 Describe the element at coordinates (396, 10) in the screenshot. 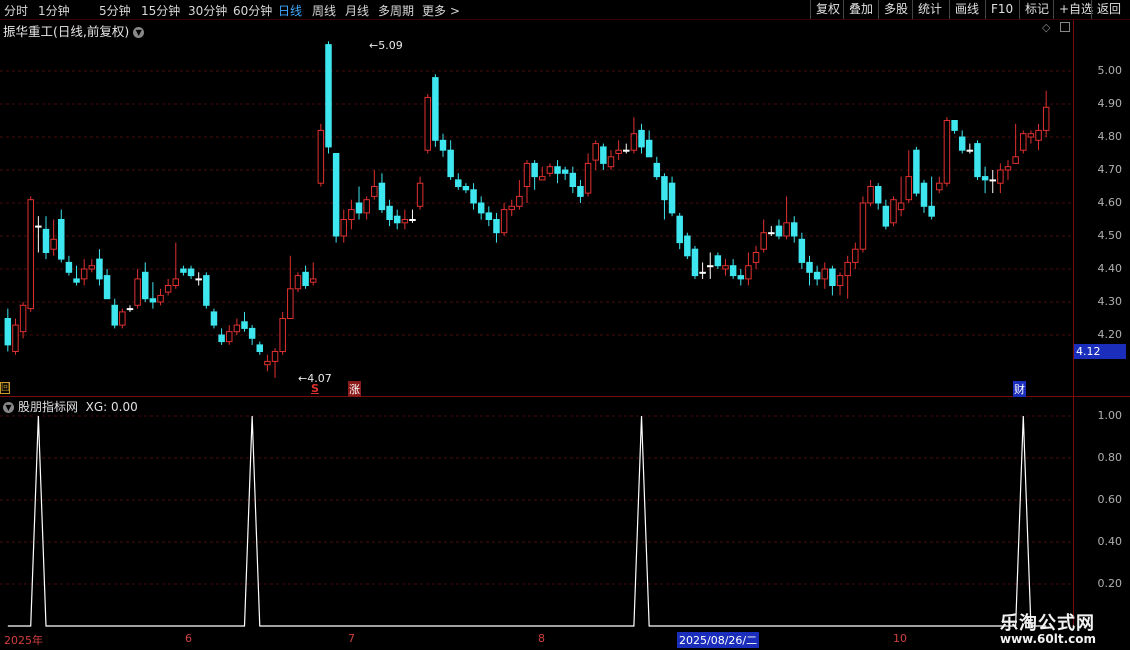

I see `tab-multi-period: 多周期` at that location.